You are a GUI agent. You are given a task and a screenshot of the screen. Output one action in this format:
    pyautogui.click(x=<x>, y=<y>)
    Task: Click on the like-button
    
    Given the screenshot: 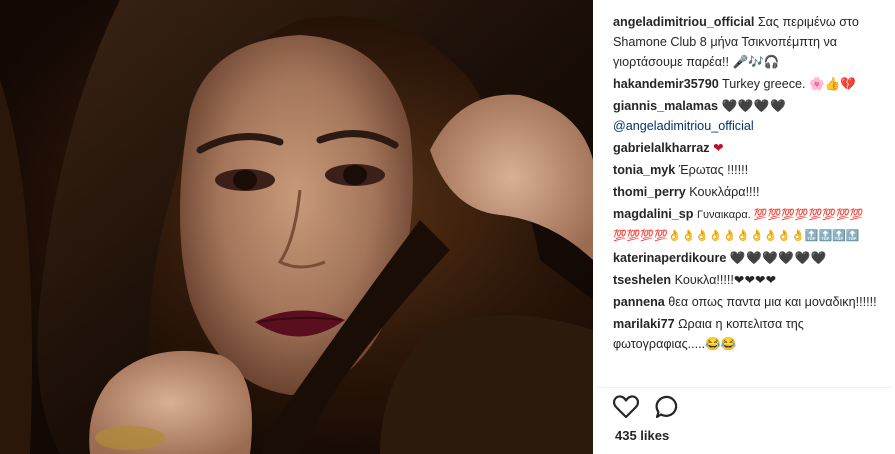 What is the action you would take?
    pyautogui.click(x=626, y=407)
    